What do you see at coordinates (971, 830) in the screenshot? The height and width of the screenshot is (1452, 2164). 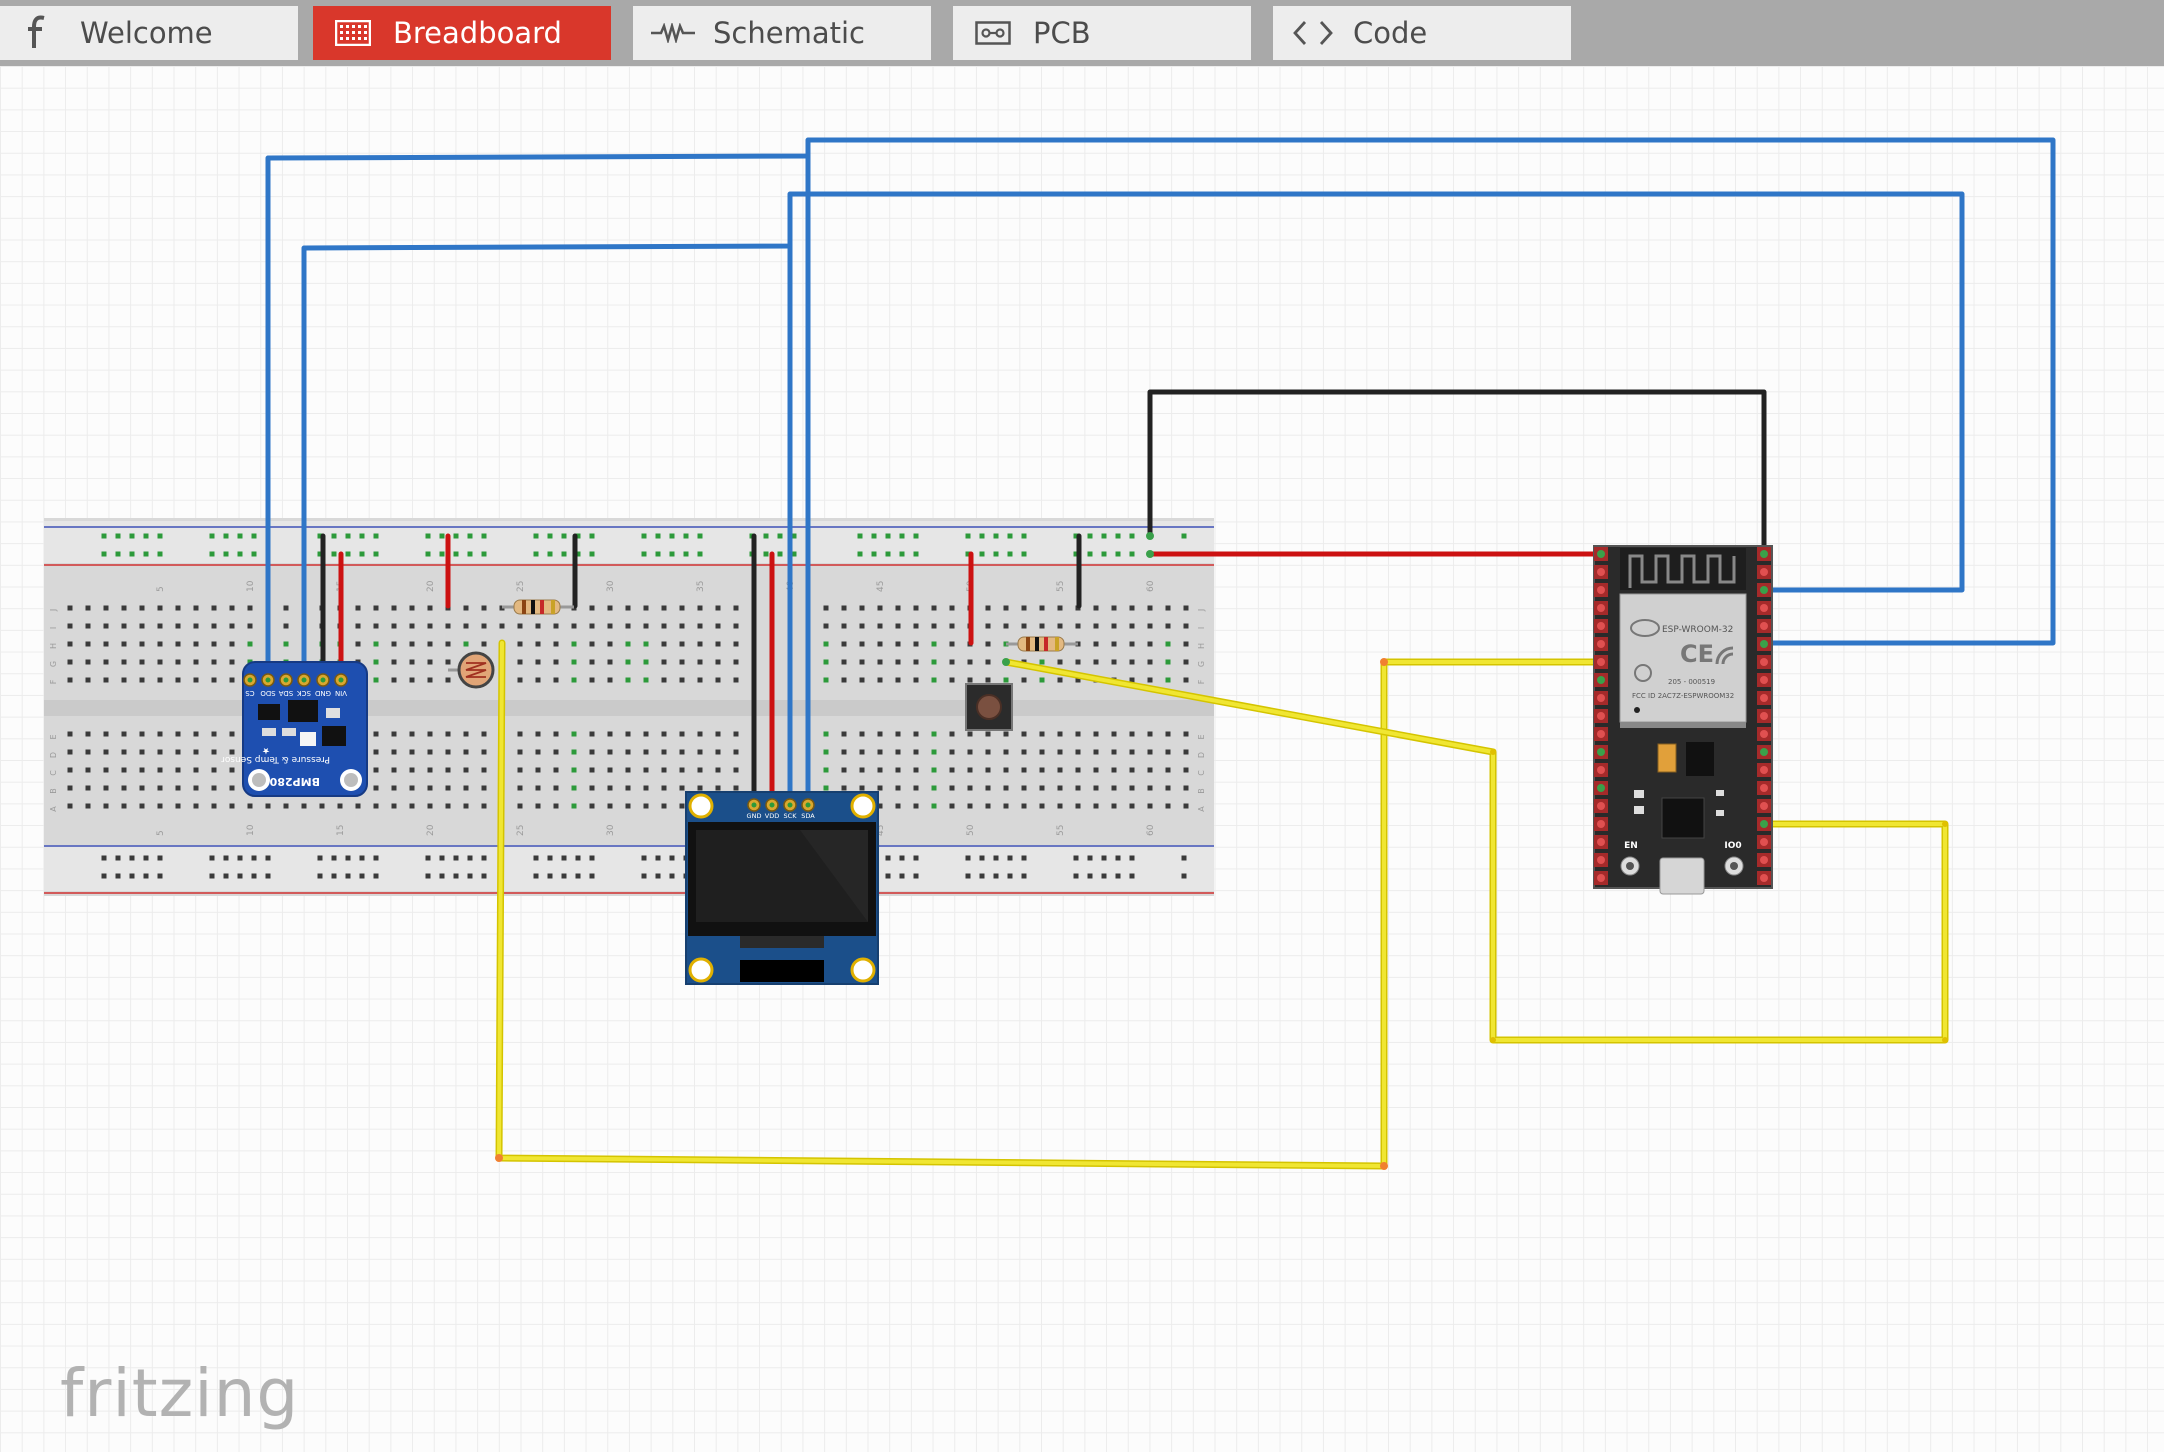 I see `column-number: 50` at bounding box center [971, 830].